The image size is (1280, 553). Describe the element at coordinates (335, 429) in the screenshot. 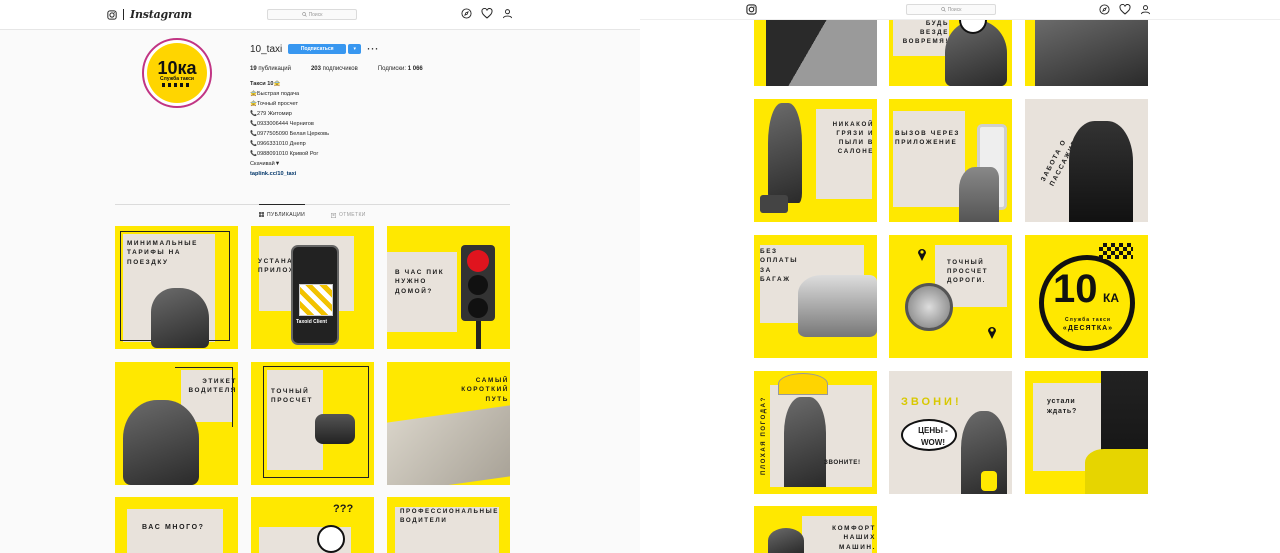

I see `wallet-coins-photo` at that location.